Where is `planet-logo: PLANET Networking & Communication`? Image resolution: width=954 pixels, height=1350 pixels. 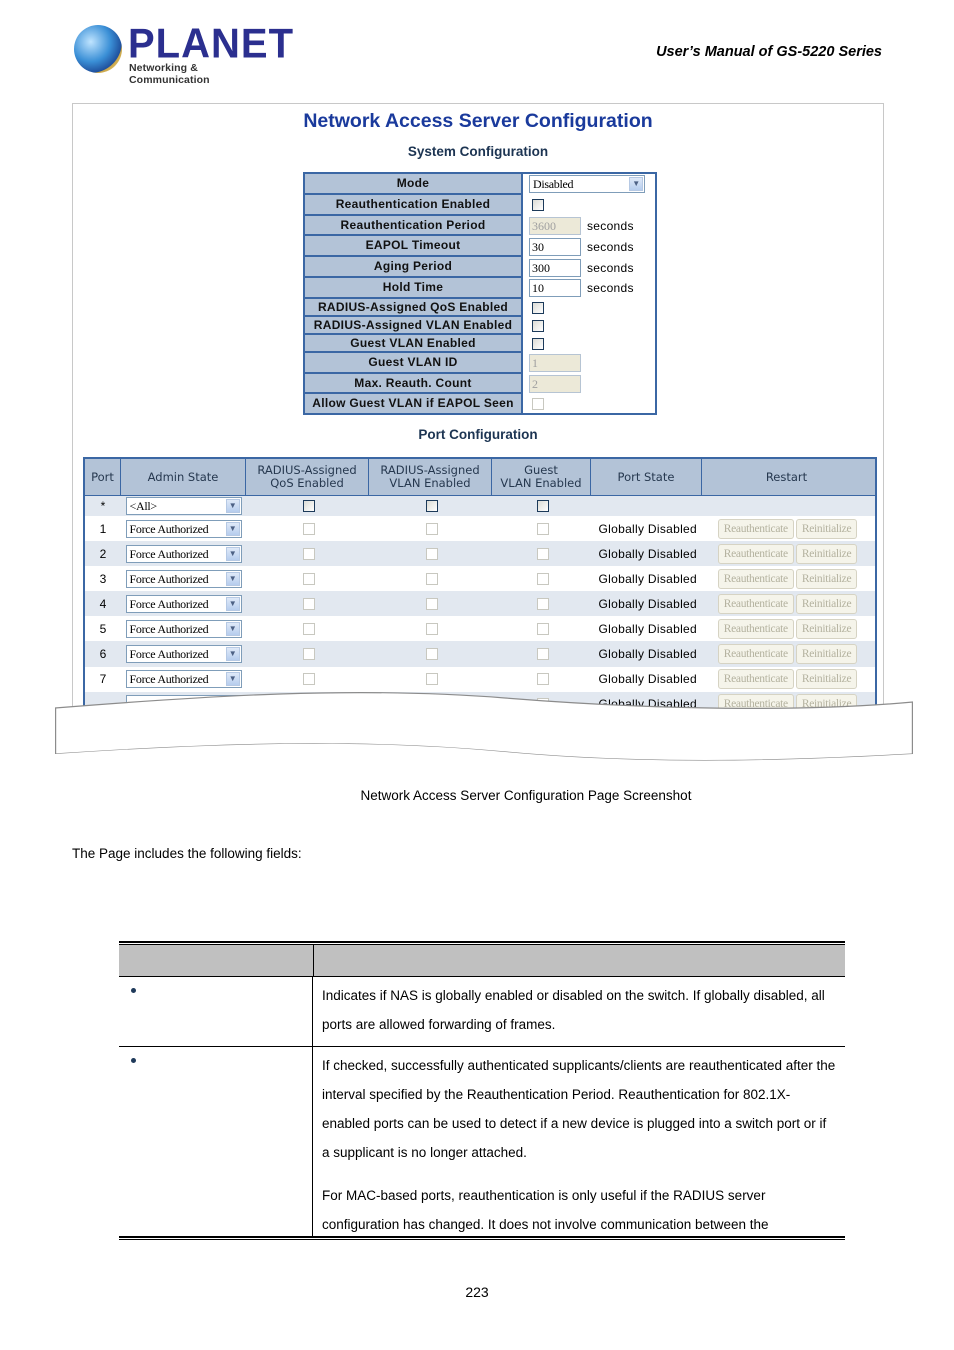 planet-logo: PLANET Networking & Communication is located at coordinates (182, 53).